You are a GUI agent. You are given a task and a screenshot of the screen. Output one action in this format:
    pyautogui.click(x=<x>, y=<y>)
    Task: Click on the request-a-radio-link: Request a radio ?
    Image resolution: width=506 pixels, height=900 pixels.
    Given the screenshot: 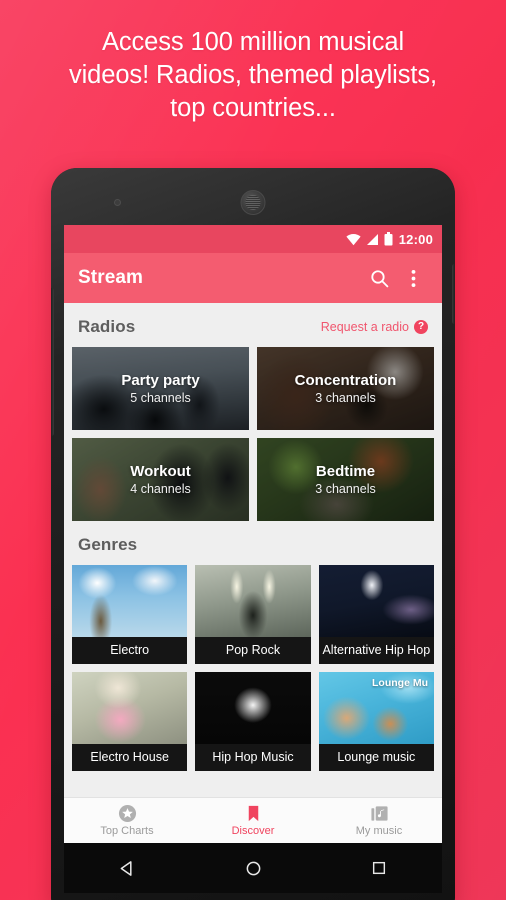 What is the action you would take?
    pyautogui.click(x=374, y=327)
    